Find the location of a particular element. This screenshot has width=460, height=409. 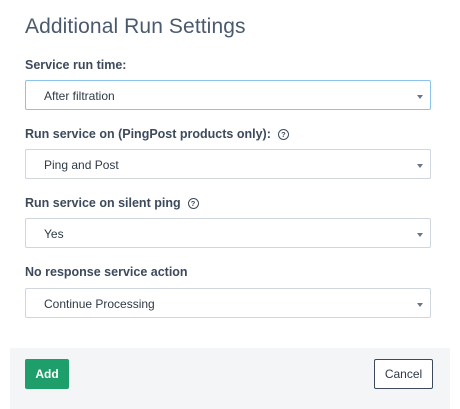

no-response-action-label-text: No response service action is located at coordinates (106, 272).